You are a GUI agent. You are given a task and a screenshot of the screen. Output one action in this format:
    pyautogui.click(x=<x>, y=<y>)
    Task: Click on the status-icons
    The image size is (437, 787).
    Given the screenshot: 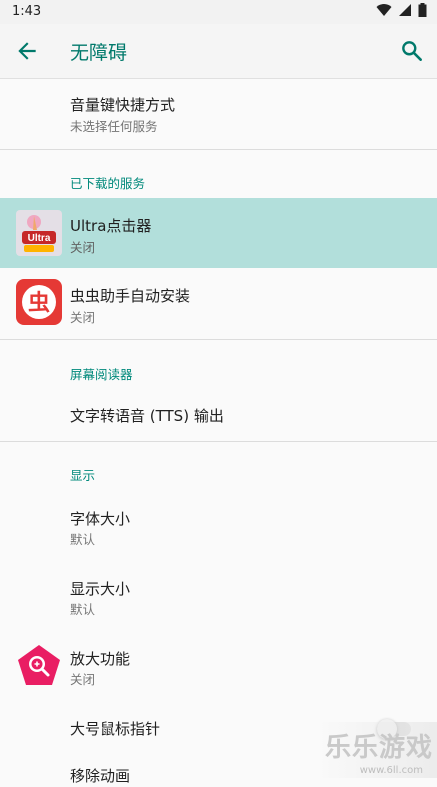 What is the action you would take?
    pyautogui.click(x=401, y=10)
    